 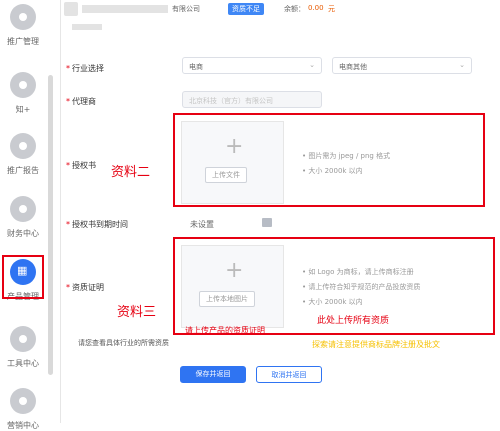 I want to click on agent-label: * 代理商, so click(x=81, y=101).